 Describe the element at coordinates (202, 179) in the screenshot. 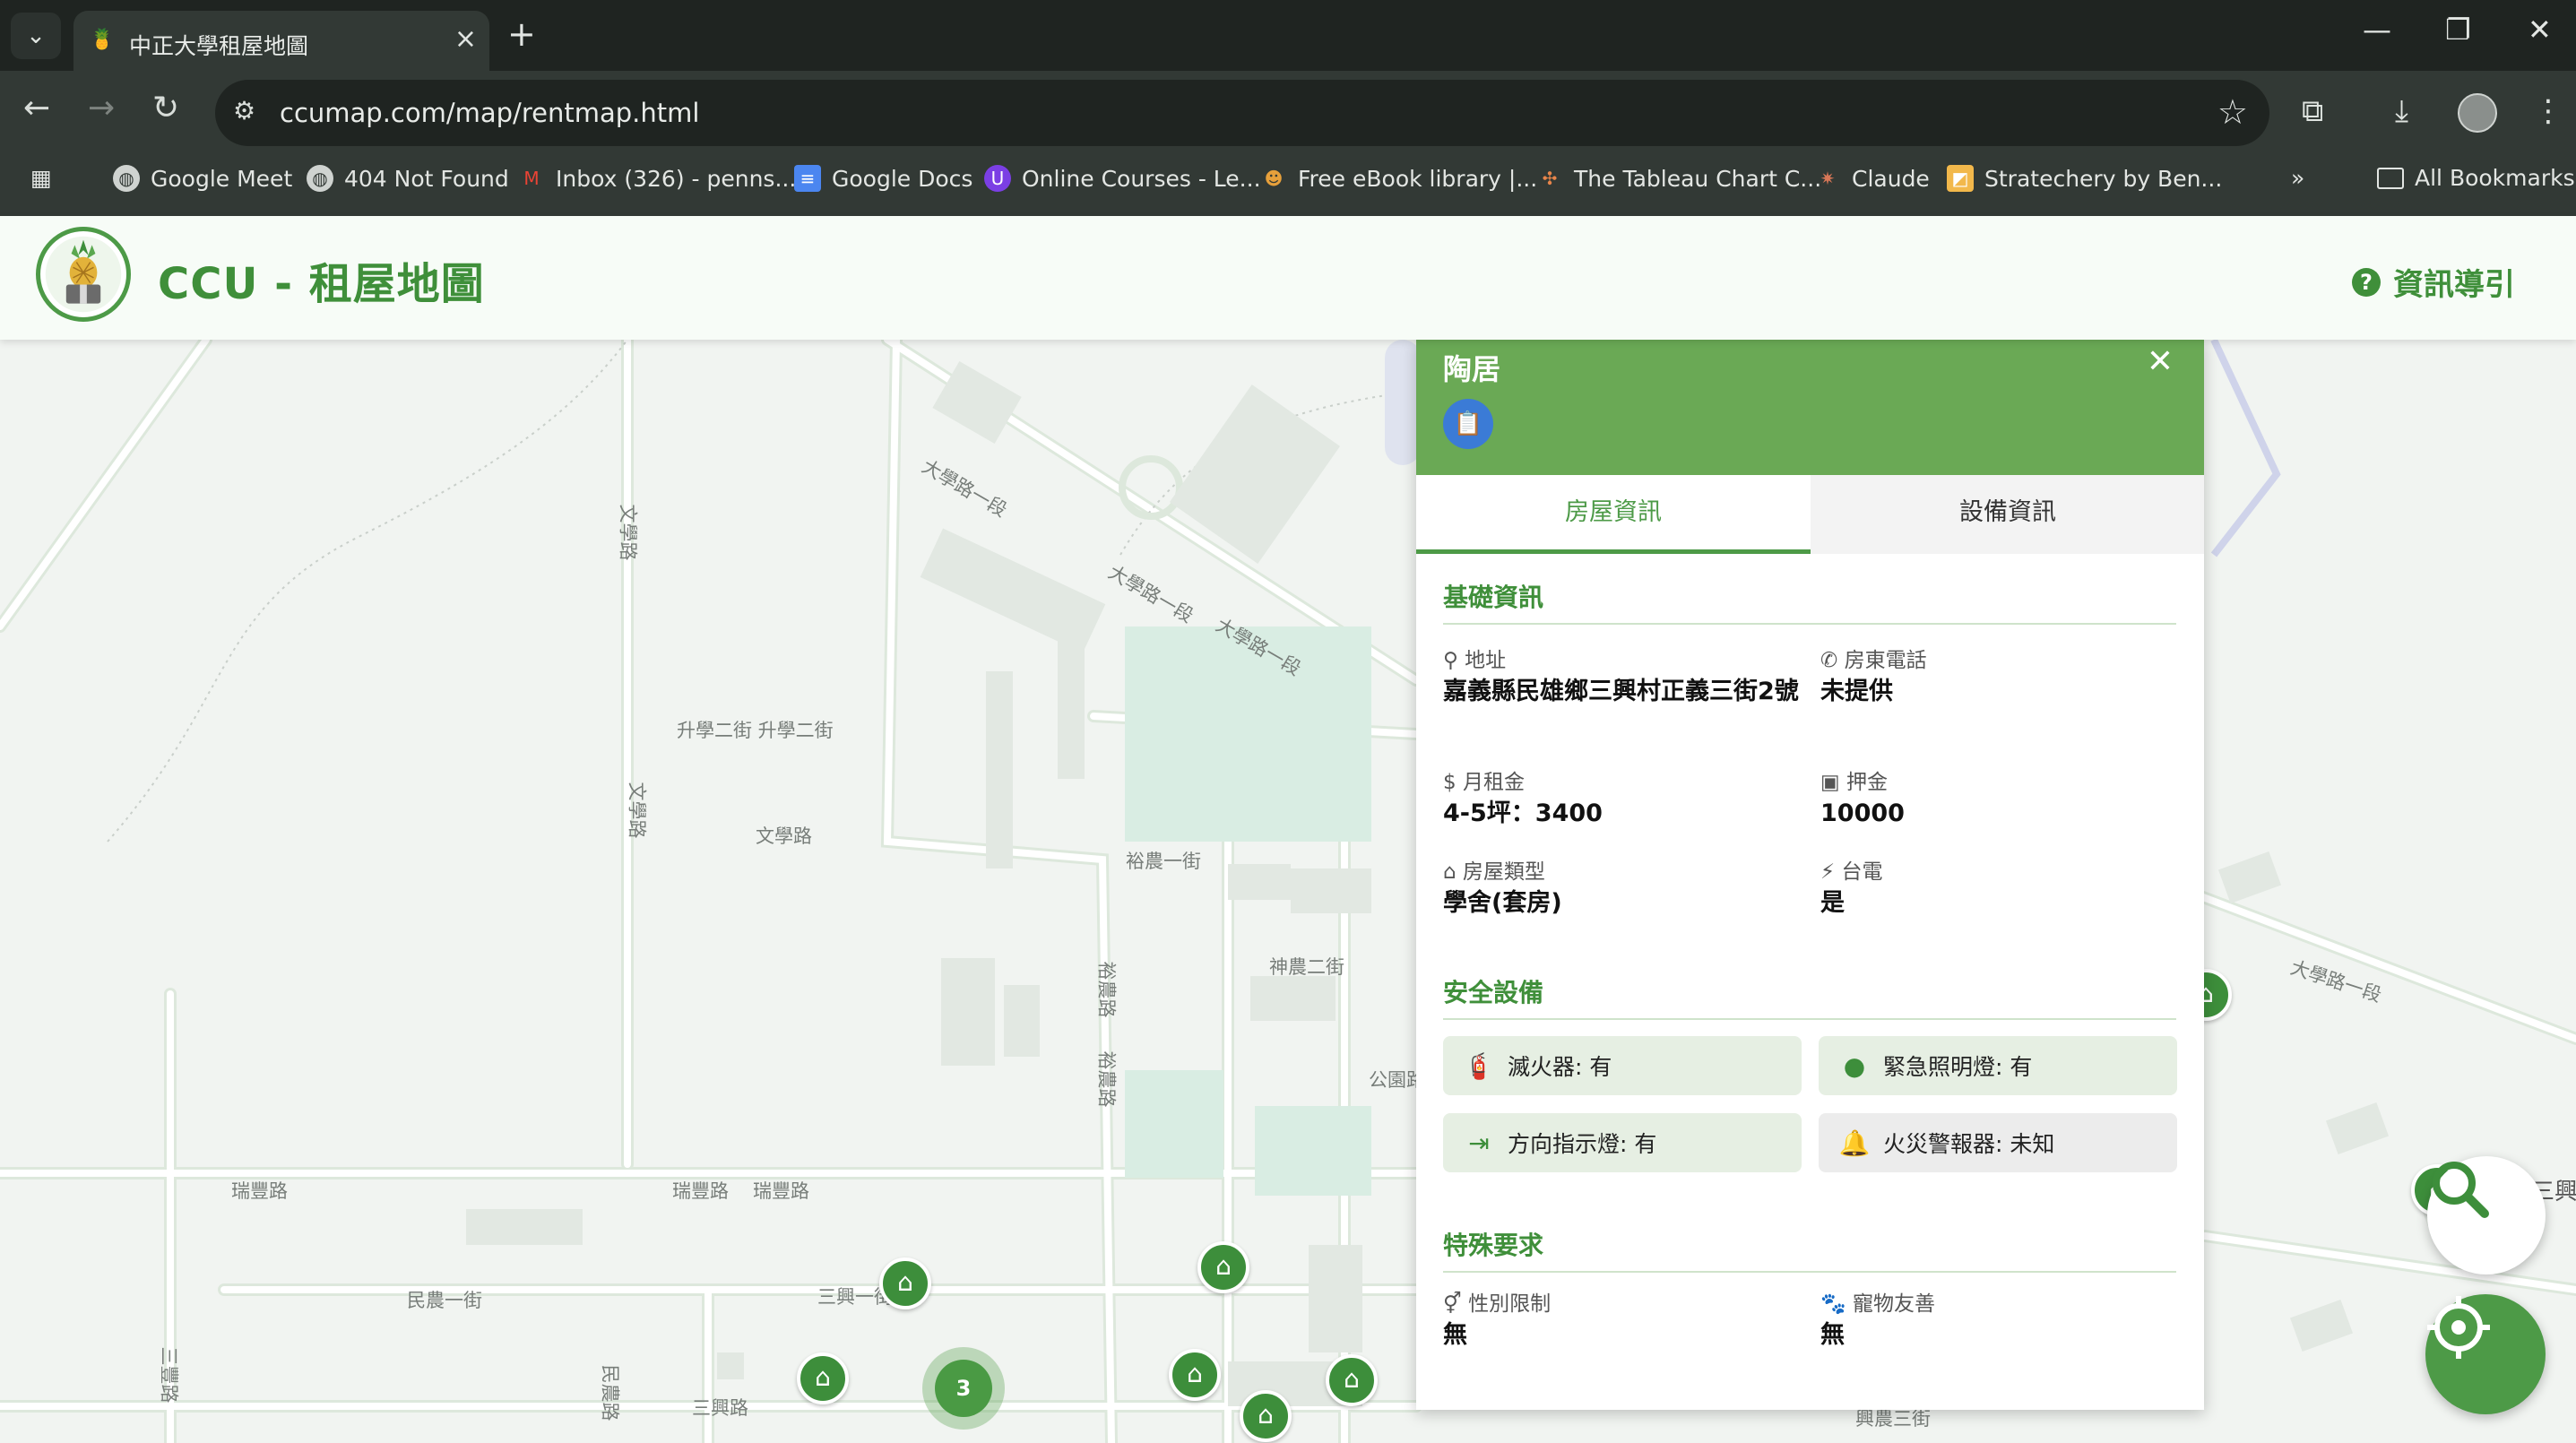

I see `bookmark-google-meet: ◍ Google Meet` at that location.